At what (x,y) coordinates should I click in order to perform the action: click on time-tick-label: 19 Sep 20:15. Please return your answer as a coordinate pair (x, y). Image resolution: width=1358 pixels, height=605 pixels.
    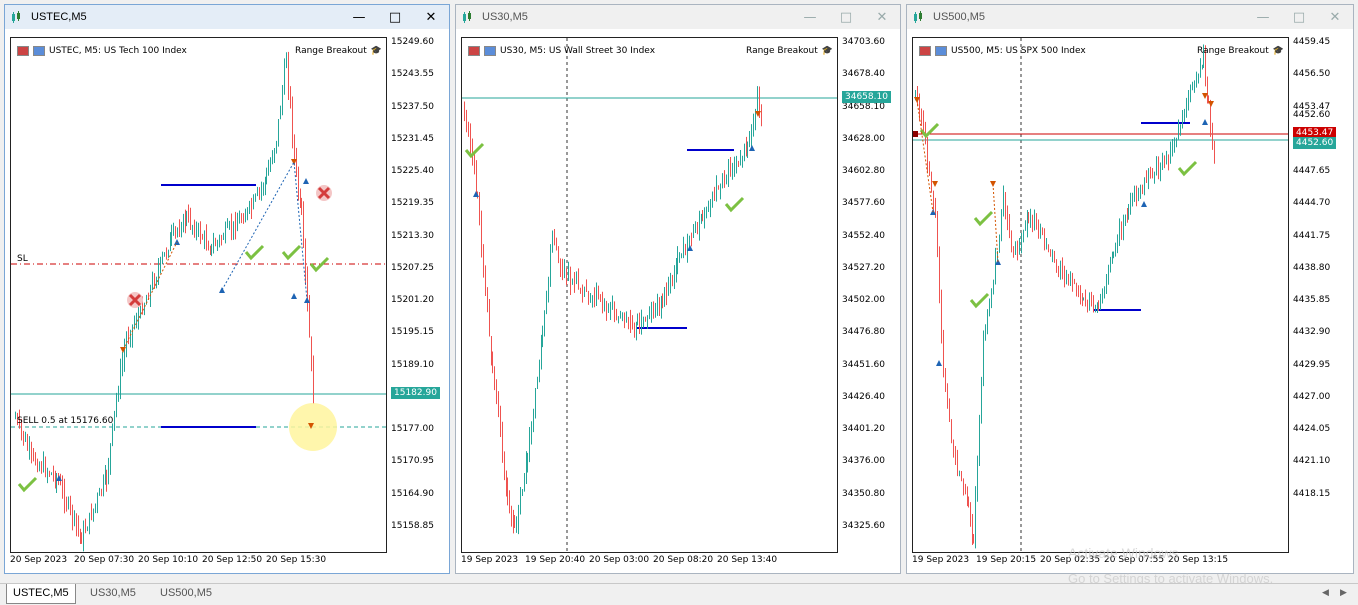
    Looking at the image, I should click on (1006, 560).